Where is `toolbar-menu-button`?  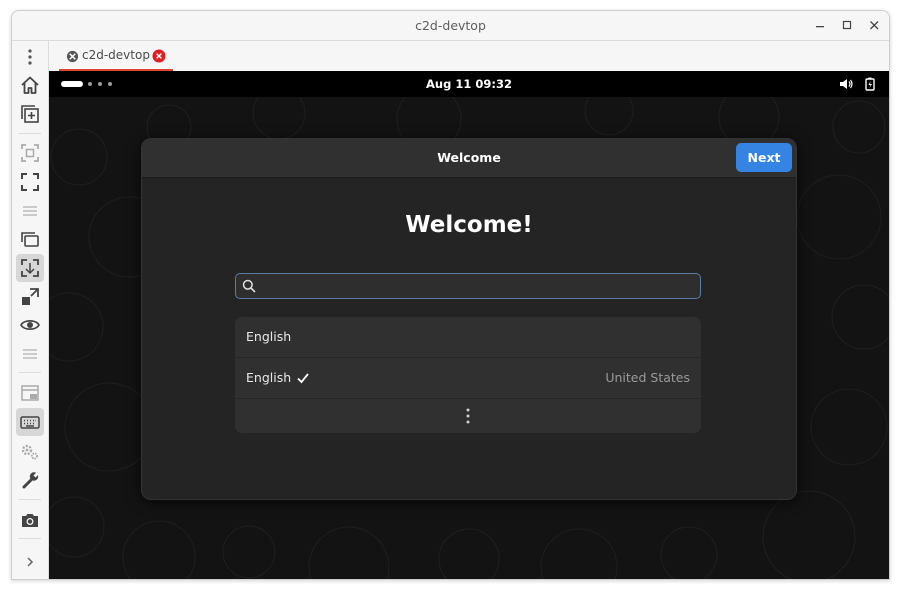 toolbar-menu-button is located at coordinates (30, 57).